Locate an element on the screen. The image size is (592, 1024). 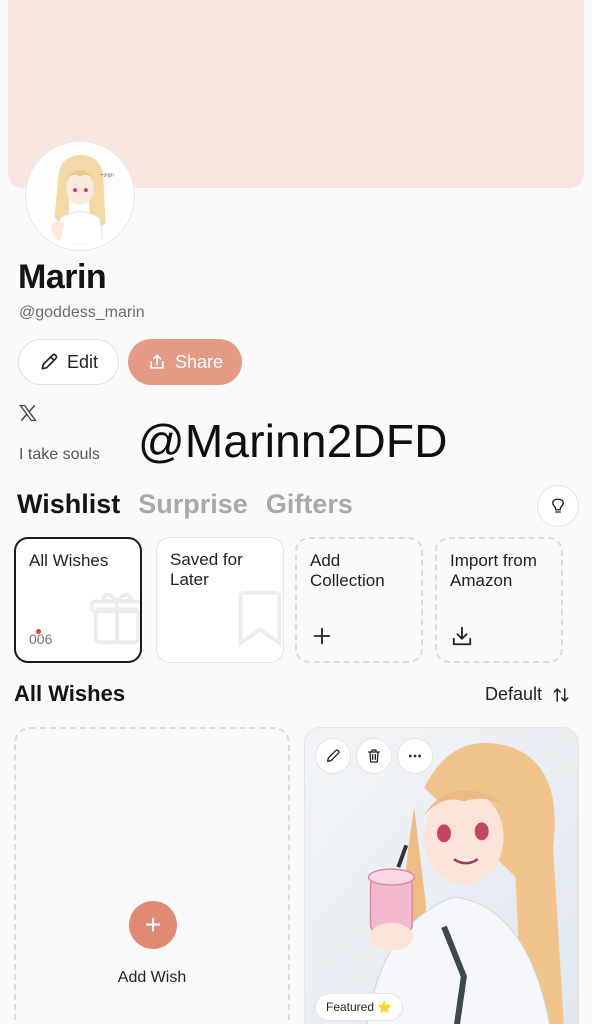
add-wish-card: + Add Wish is located at coordinates (152, 875).